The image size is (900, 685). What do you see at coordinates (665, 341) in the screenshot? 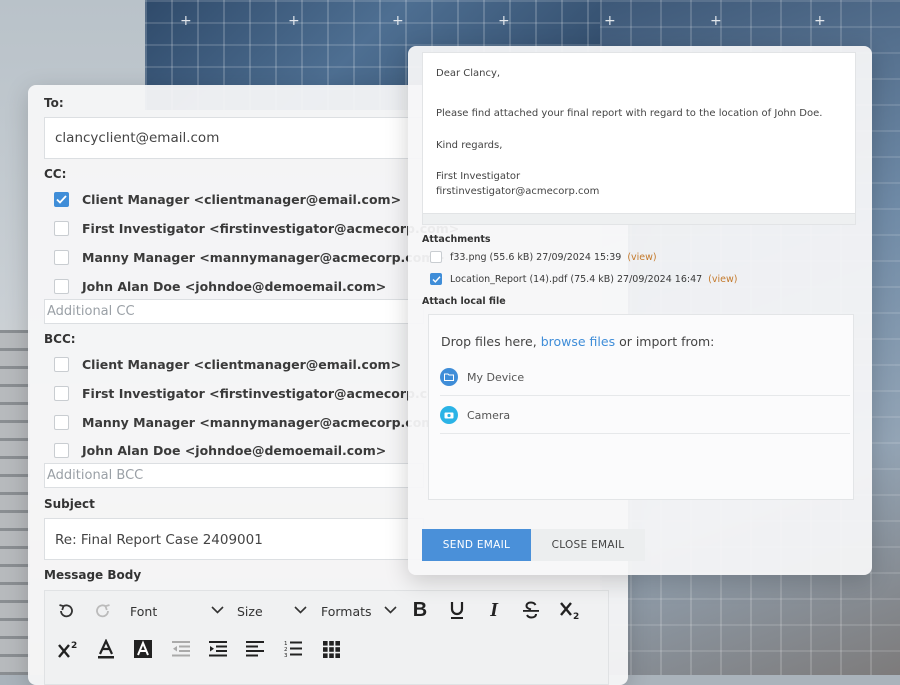
I see `drop-text-suffix: or import from:` at bounding box center [665, 341].